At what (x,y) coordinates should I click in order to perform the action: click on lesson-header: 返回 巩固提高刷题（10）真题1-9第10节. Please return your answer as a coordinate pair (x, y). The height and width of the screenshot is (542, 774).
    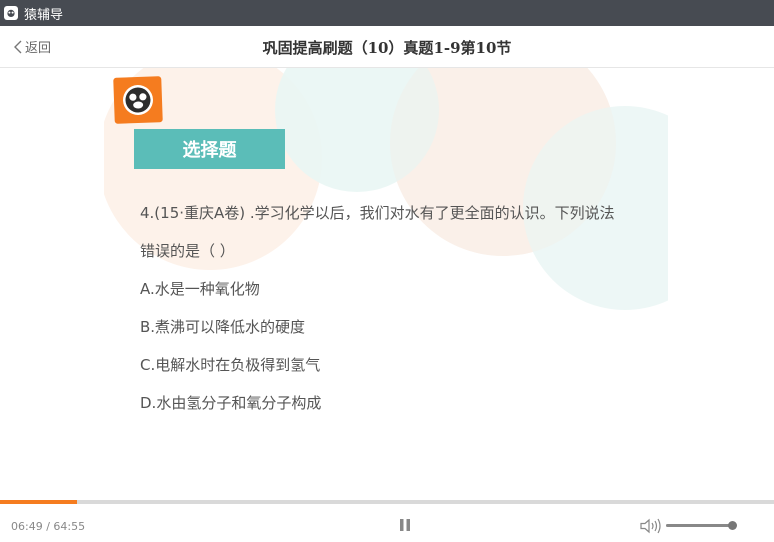
    Looking at the image, I should click on (387, 47).